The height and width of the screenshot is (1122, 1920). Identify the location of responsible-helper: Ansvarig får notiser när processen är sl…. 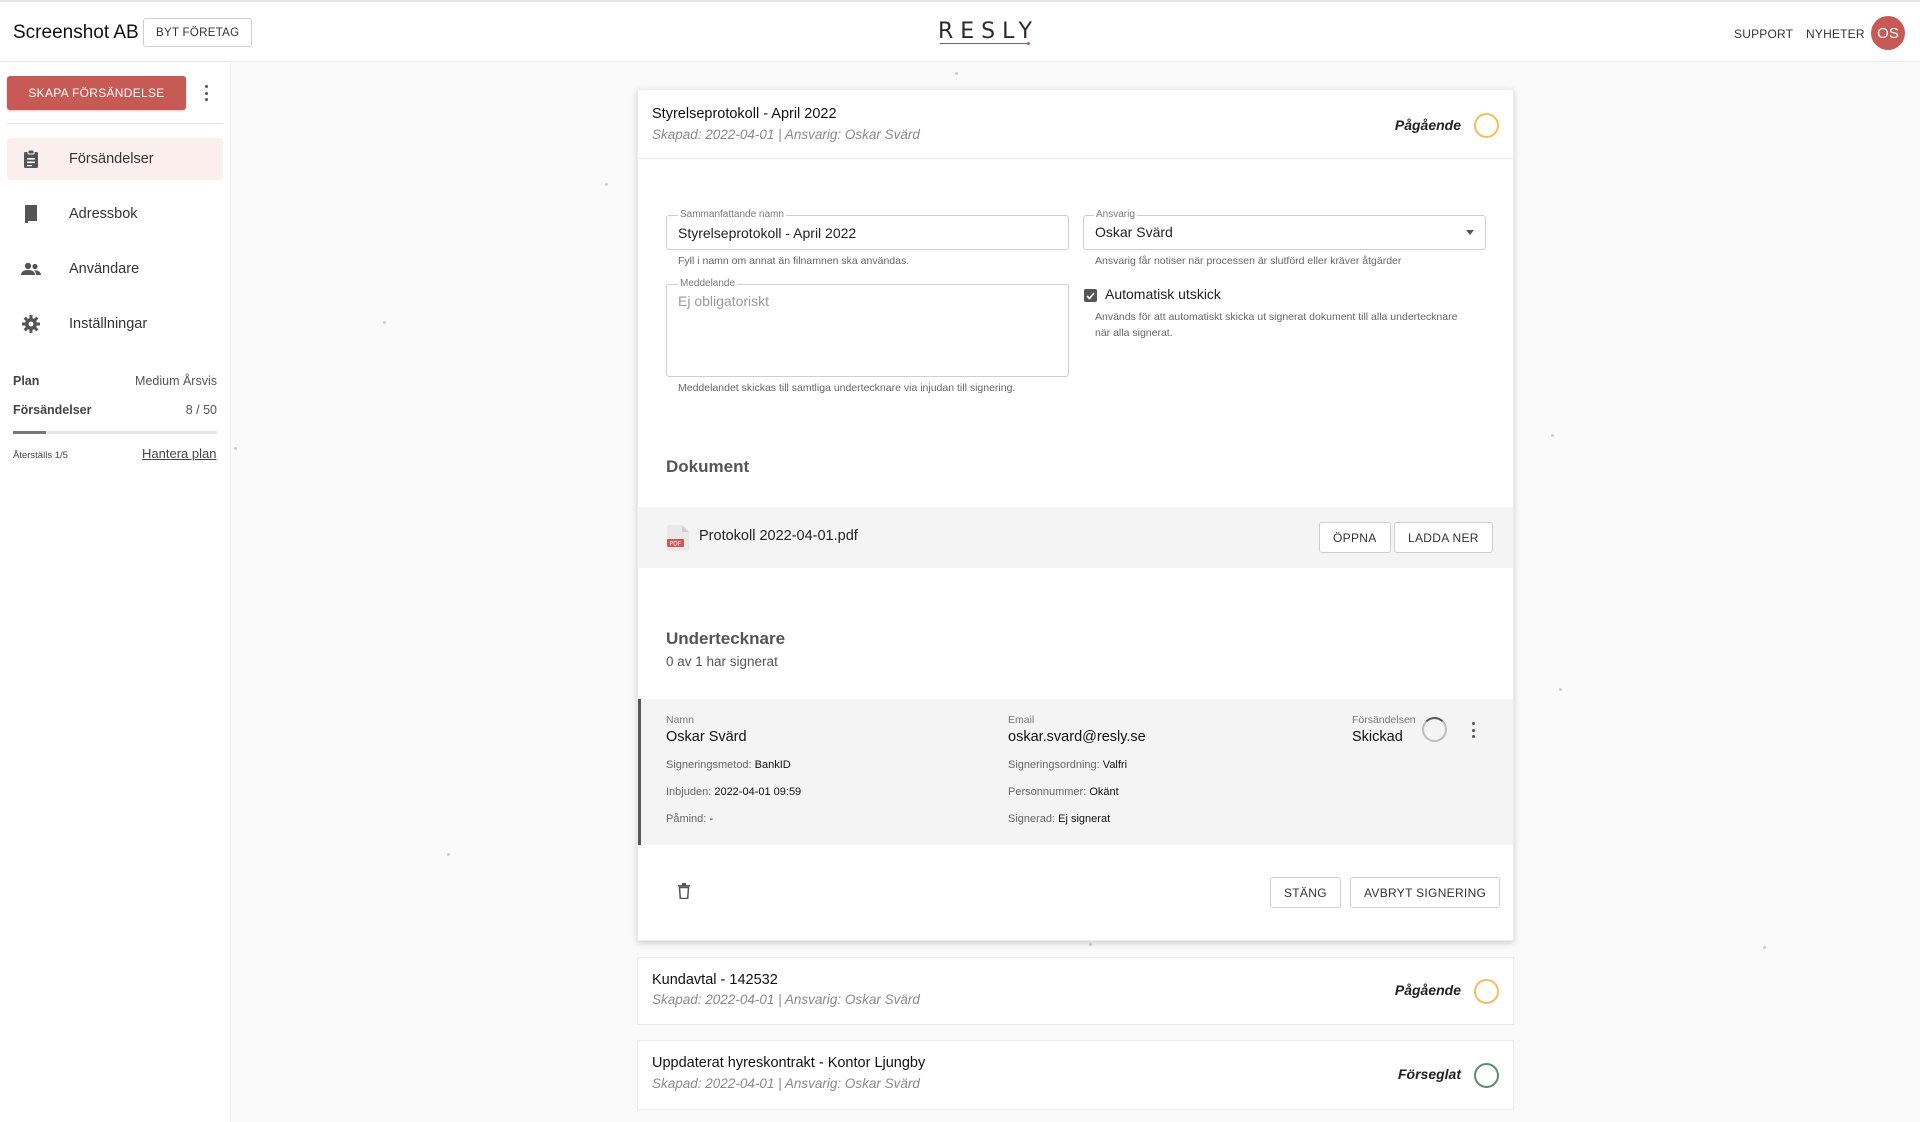
(1248, 261).